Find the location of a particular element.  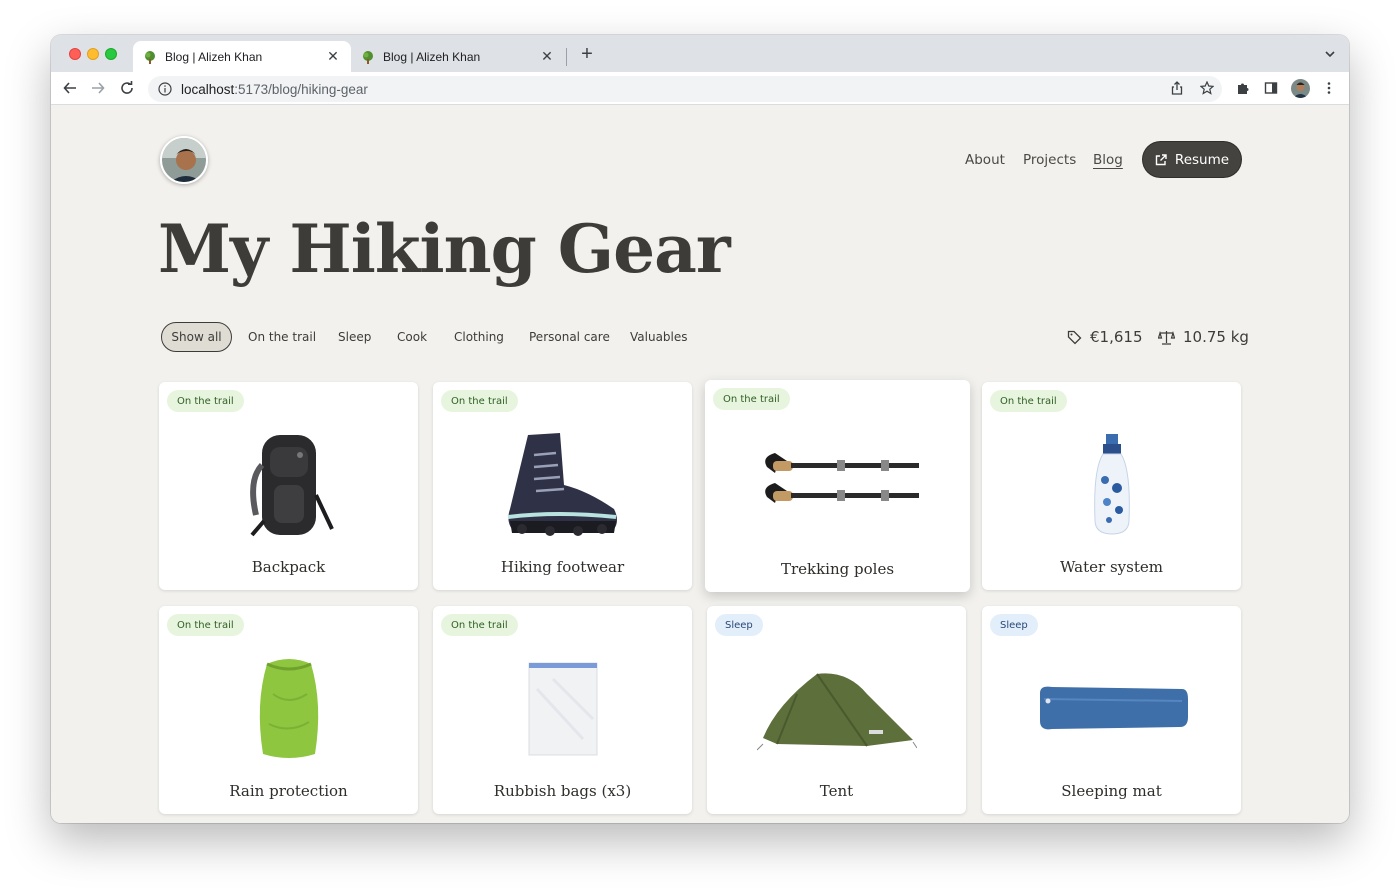

gear-name: Trekking poles is located at coordinates (837, 569).